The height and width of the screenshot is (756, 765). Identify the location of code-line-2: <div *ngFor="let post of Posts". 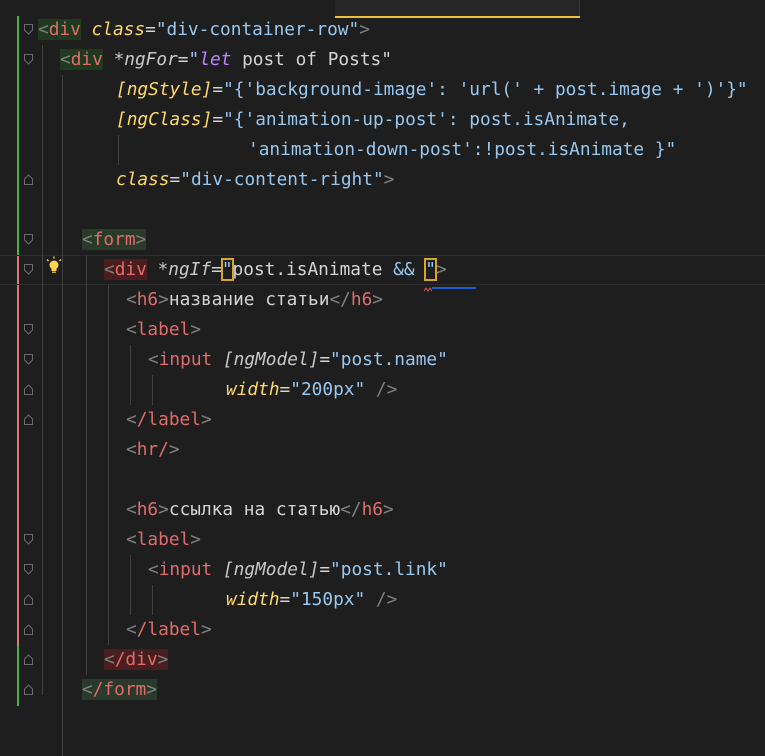
(226, 60).